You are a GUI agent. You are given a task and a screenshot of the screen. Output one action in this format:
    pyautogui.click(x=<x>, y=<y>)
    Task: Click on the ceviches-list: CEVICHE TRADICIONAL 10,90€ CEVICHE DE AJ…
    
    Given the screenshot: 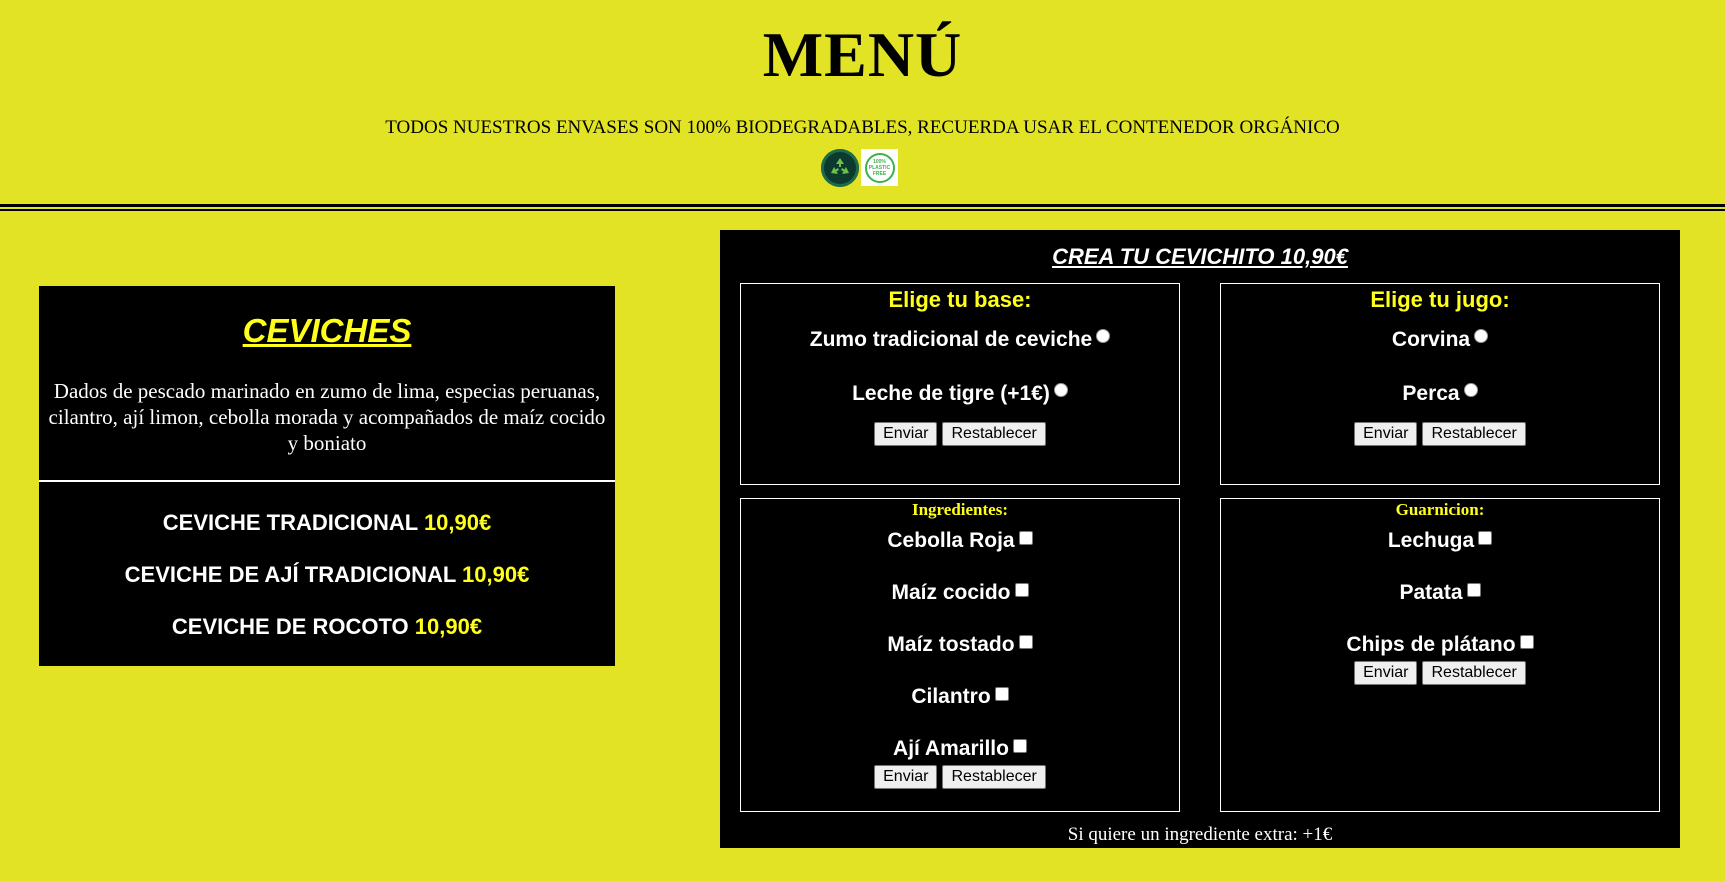 What is the action you would take?
    pyautogui.click(x=327, y=581)
    